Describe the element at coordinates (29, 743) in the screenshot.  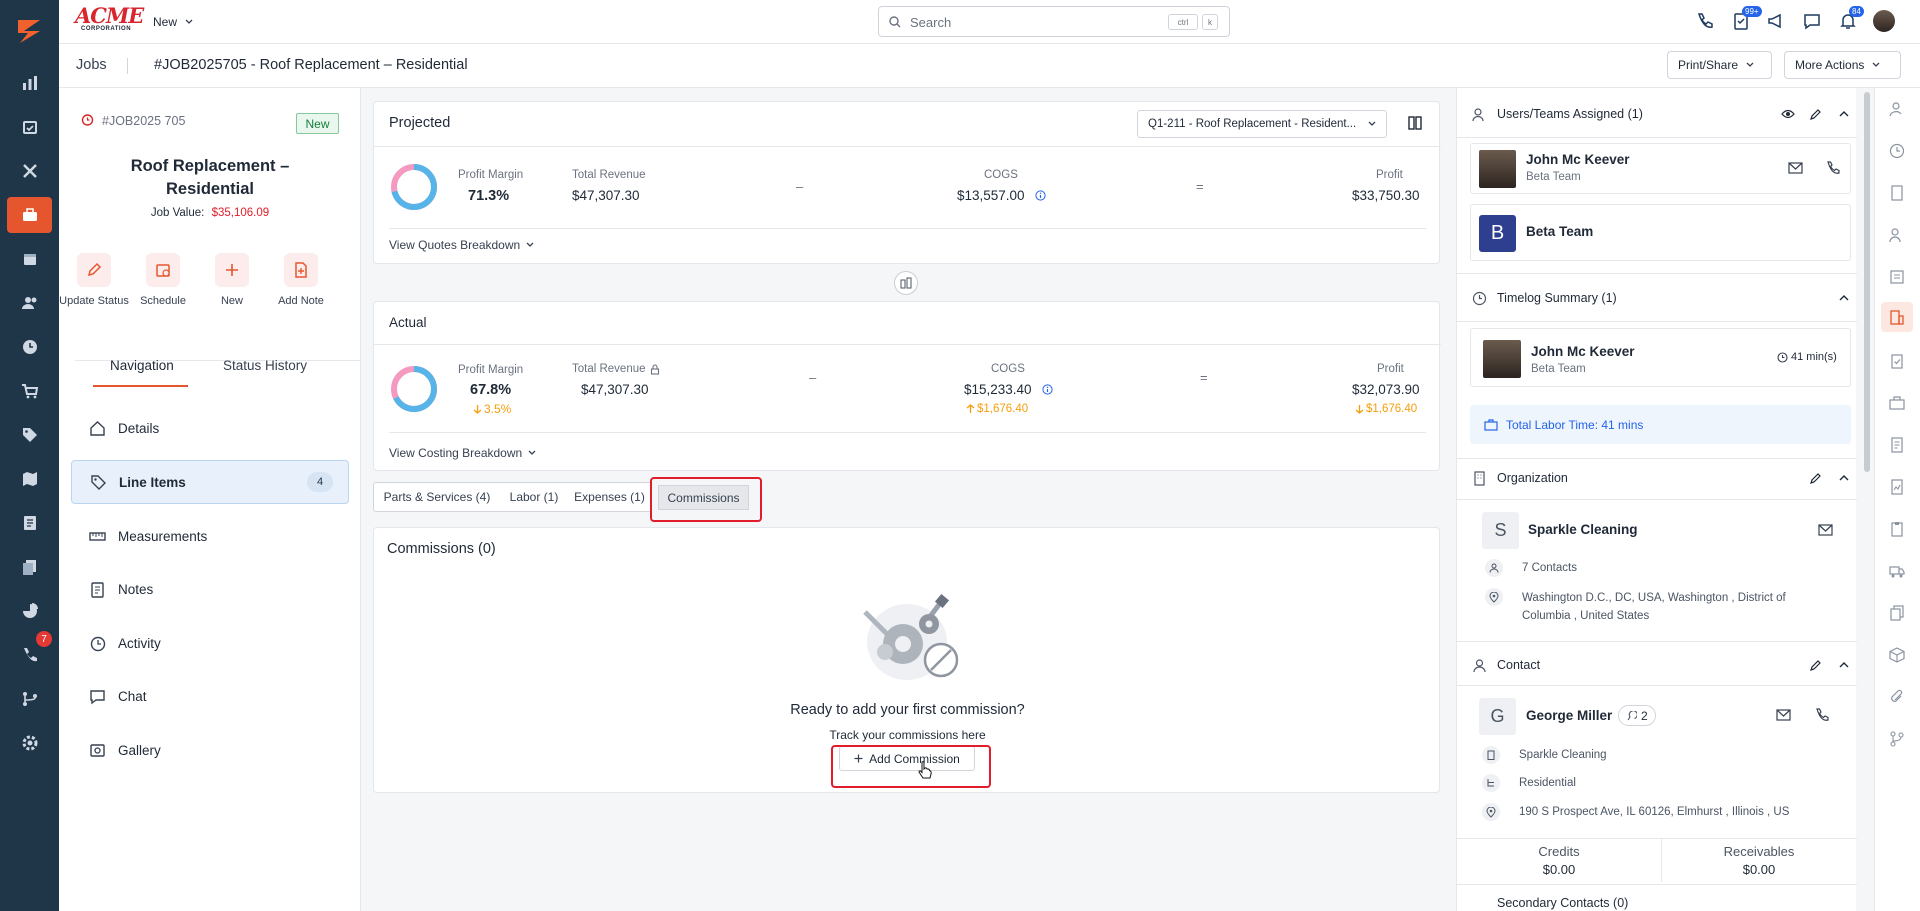
I see `rail-settings-icon` at that location.